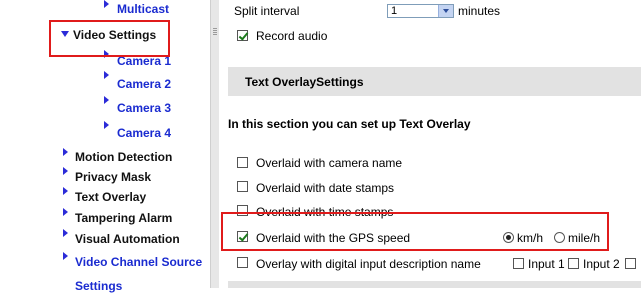 The image size is (641, 293). I want to click on input-3-checkbox, so click(630, 263).